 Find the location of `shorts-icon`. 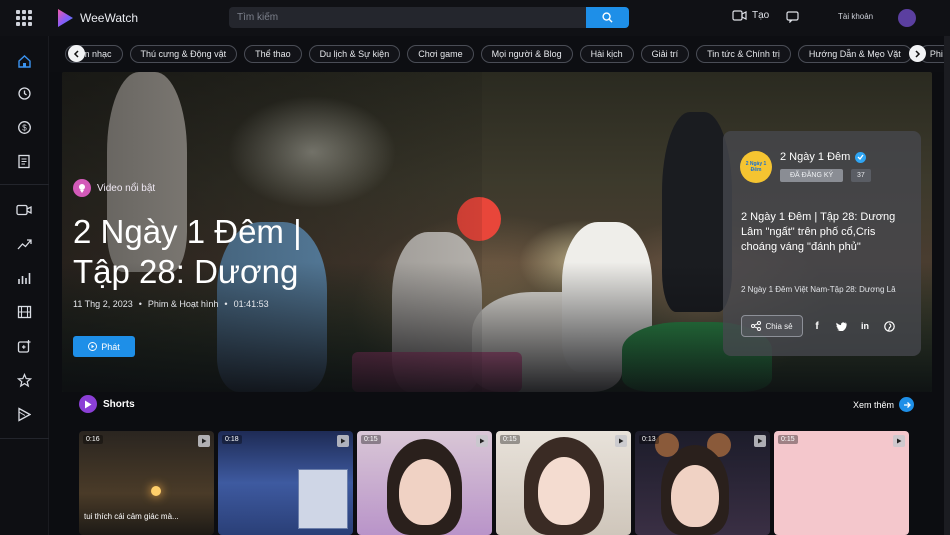

shorts-icon is located at coordinates (88, 404).